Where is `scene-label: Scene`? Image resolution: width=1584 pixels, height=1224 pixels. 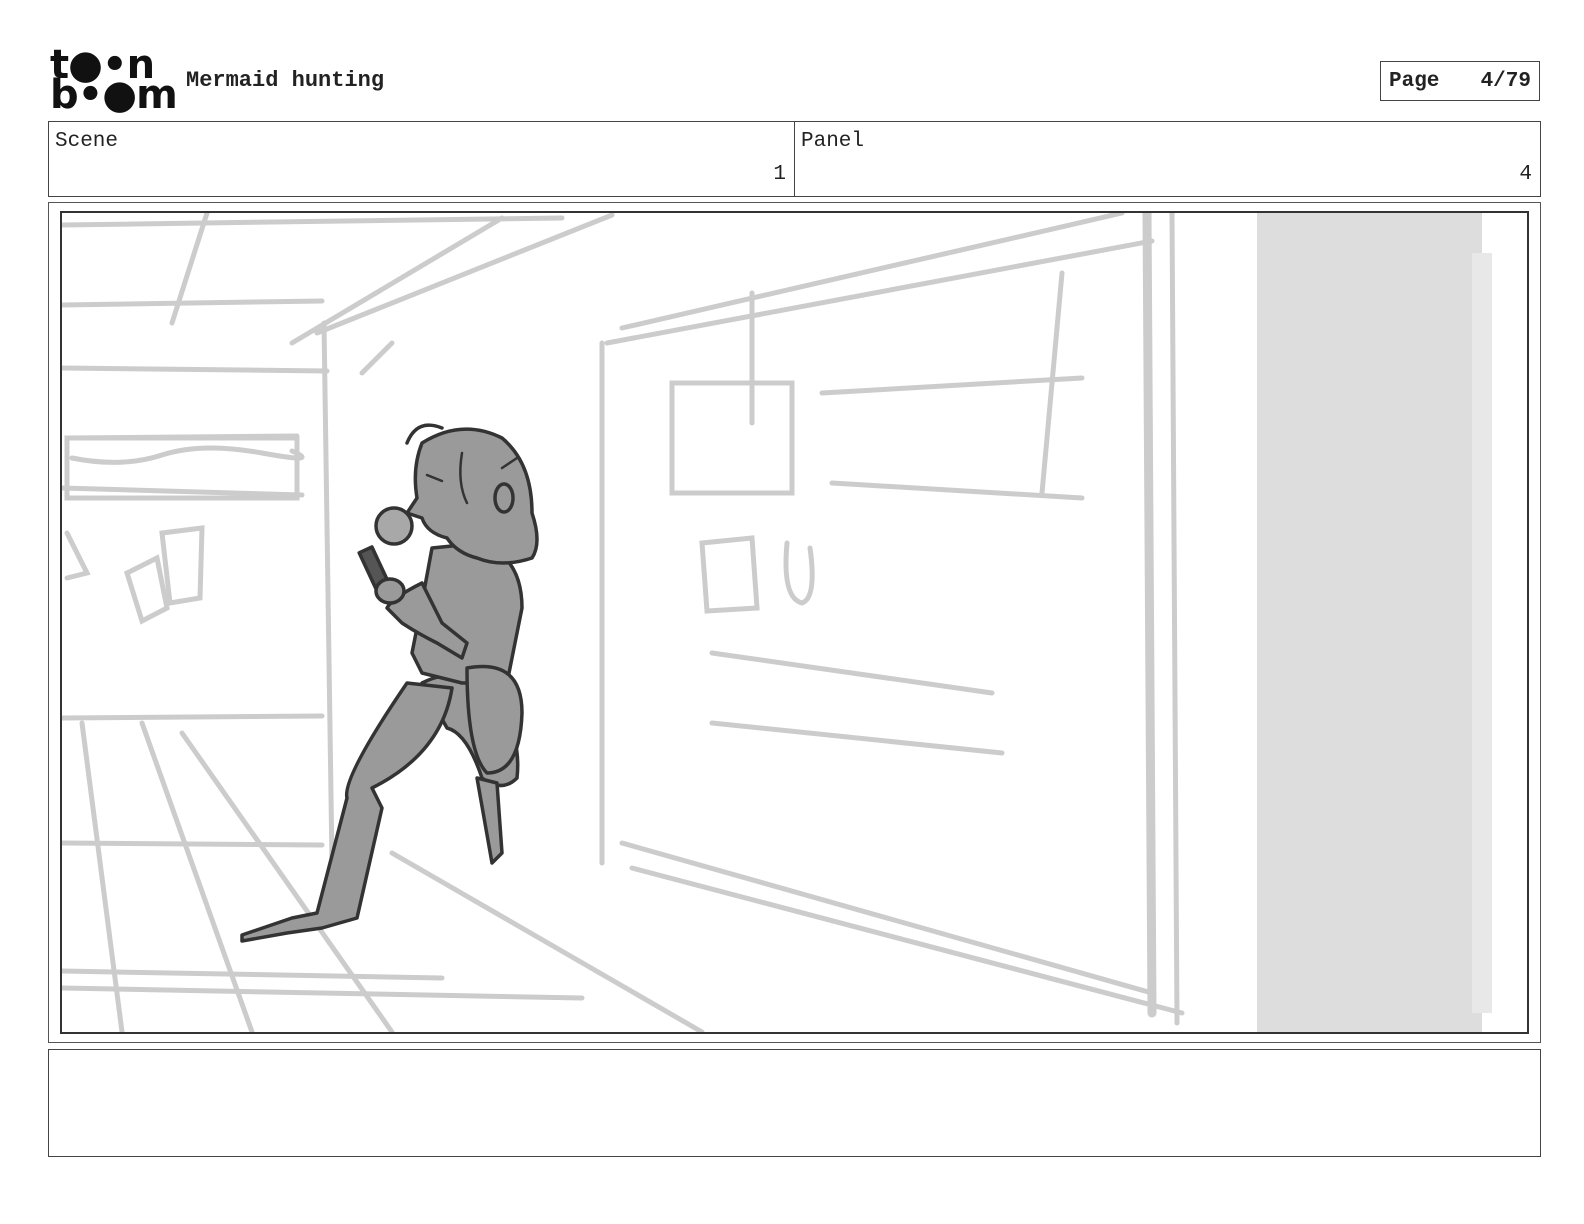
scene-label: Scene is located at coordinates (87, 141).